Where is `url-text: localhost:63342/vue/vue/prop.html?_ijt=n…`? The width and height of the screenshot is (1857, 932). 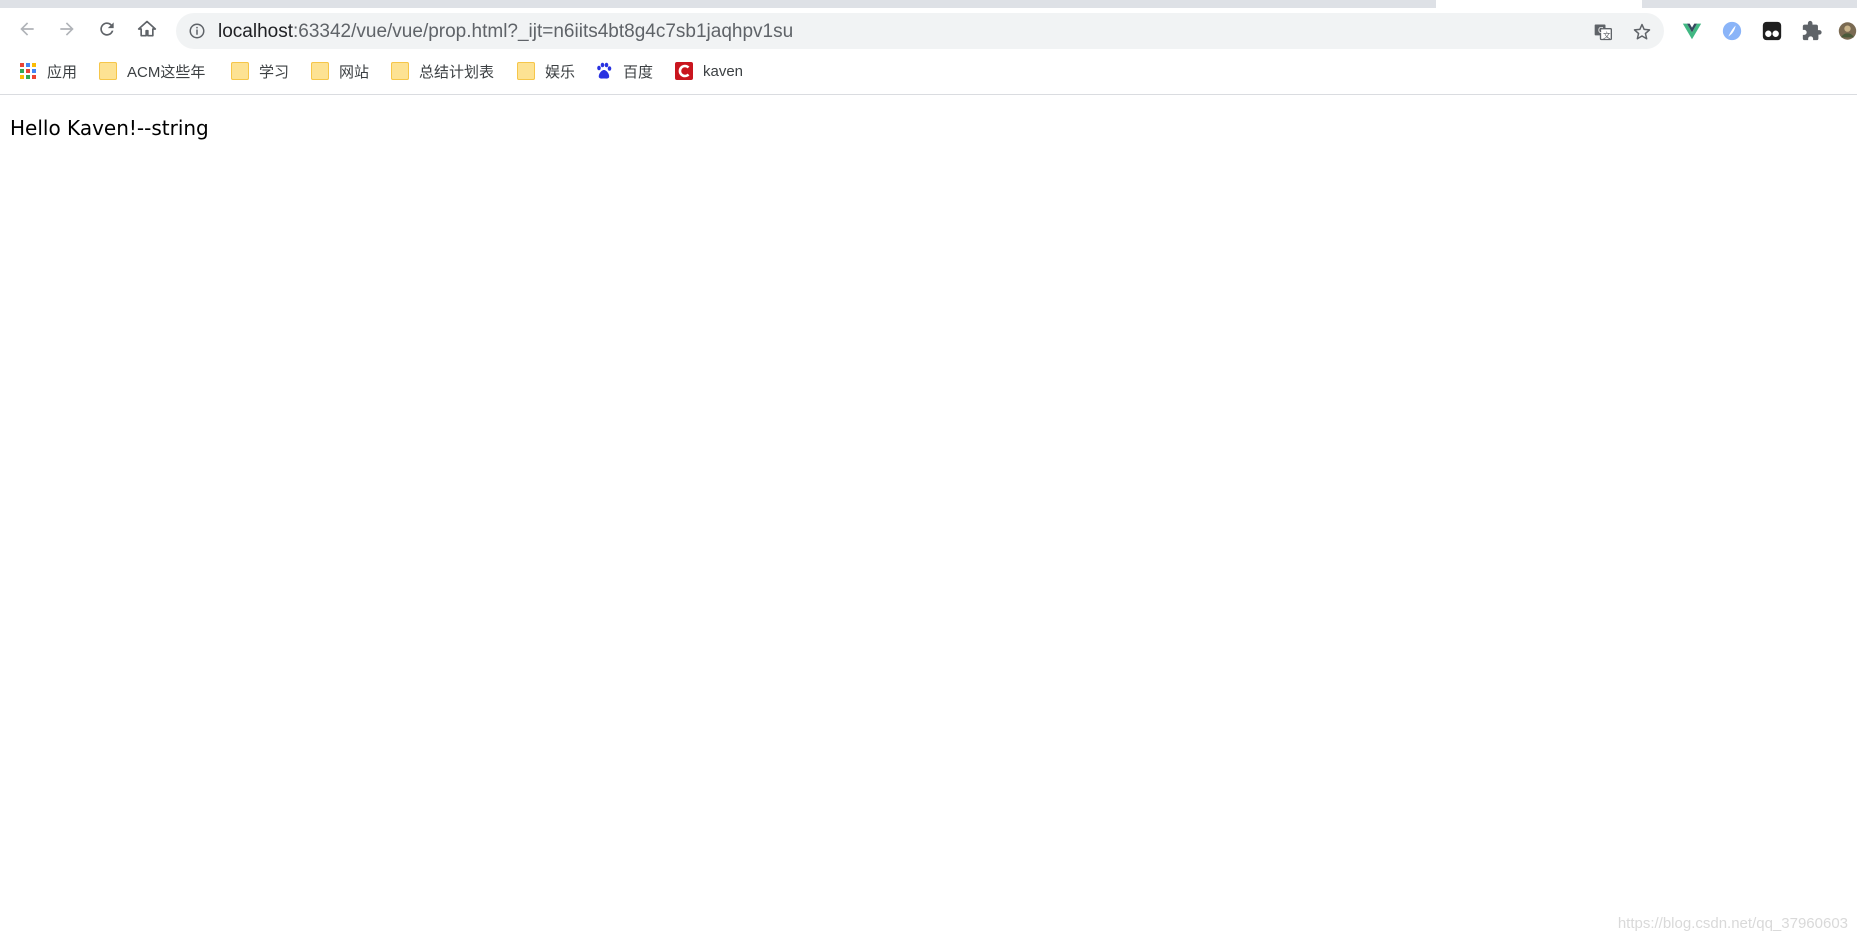
url-text: localhost:63342/vue/vue/prop.html?_ijt=n… is located at coordinates (505, 32).